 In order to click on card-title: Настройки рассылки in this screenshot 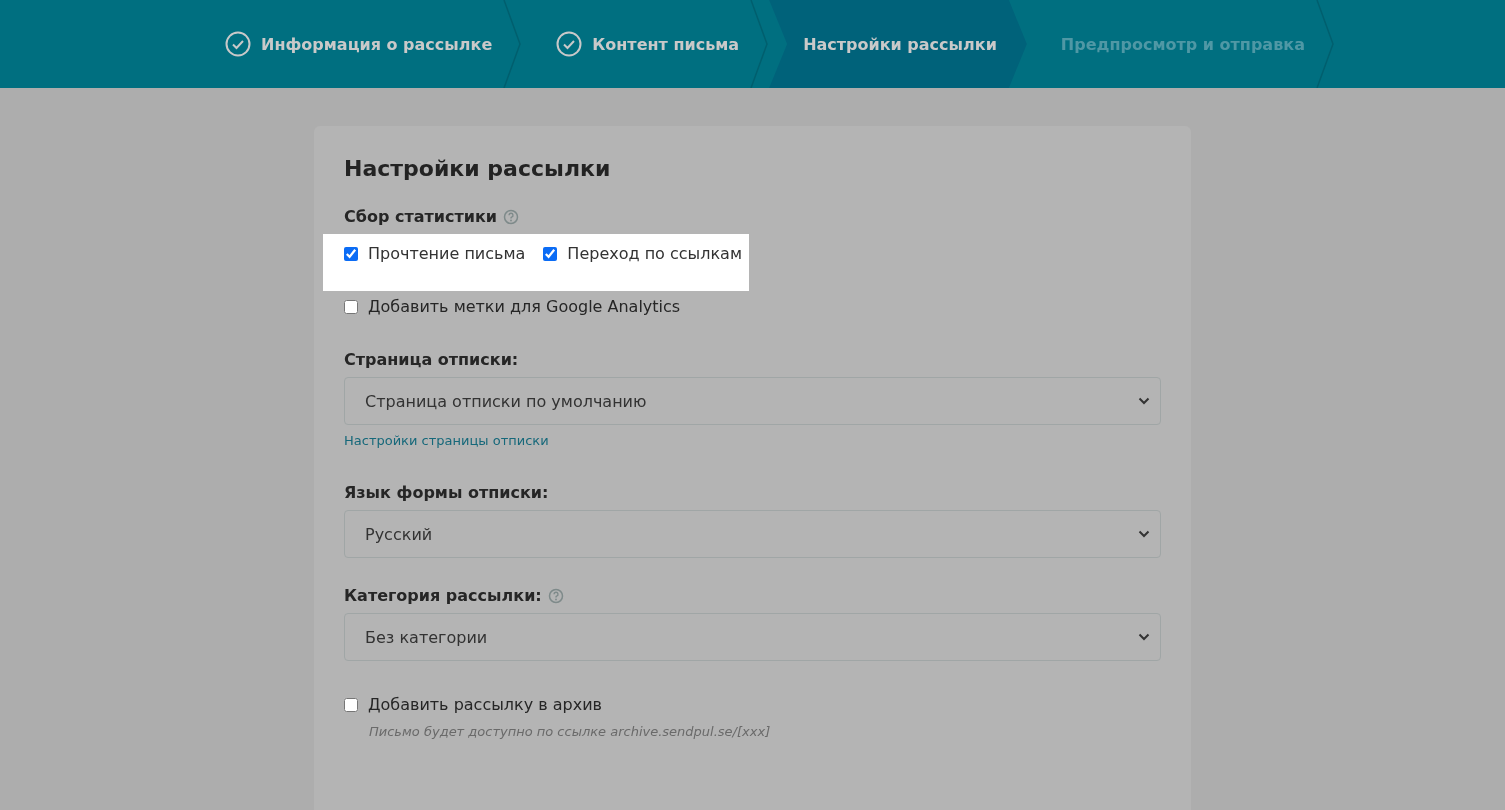, I will do `click(478, 168)`.